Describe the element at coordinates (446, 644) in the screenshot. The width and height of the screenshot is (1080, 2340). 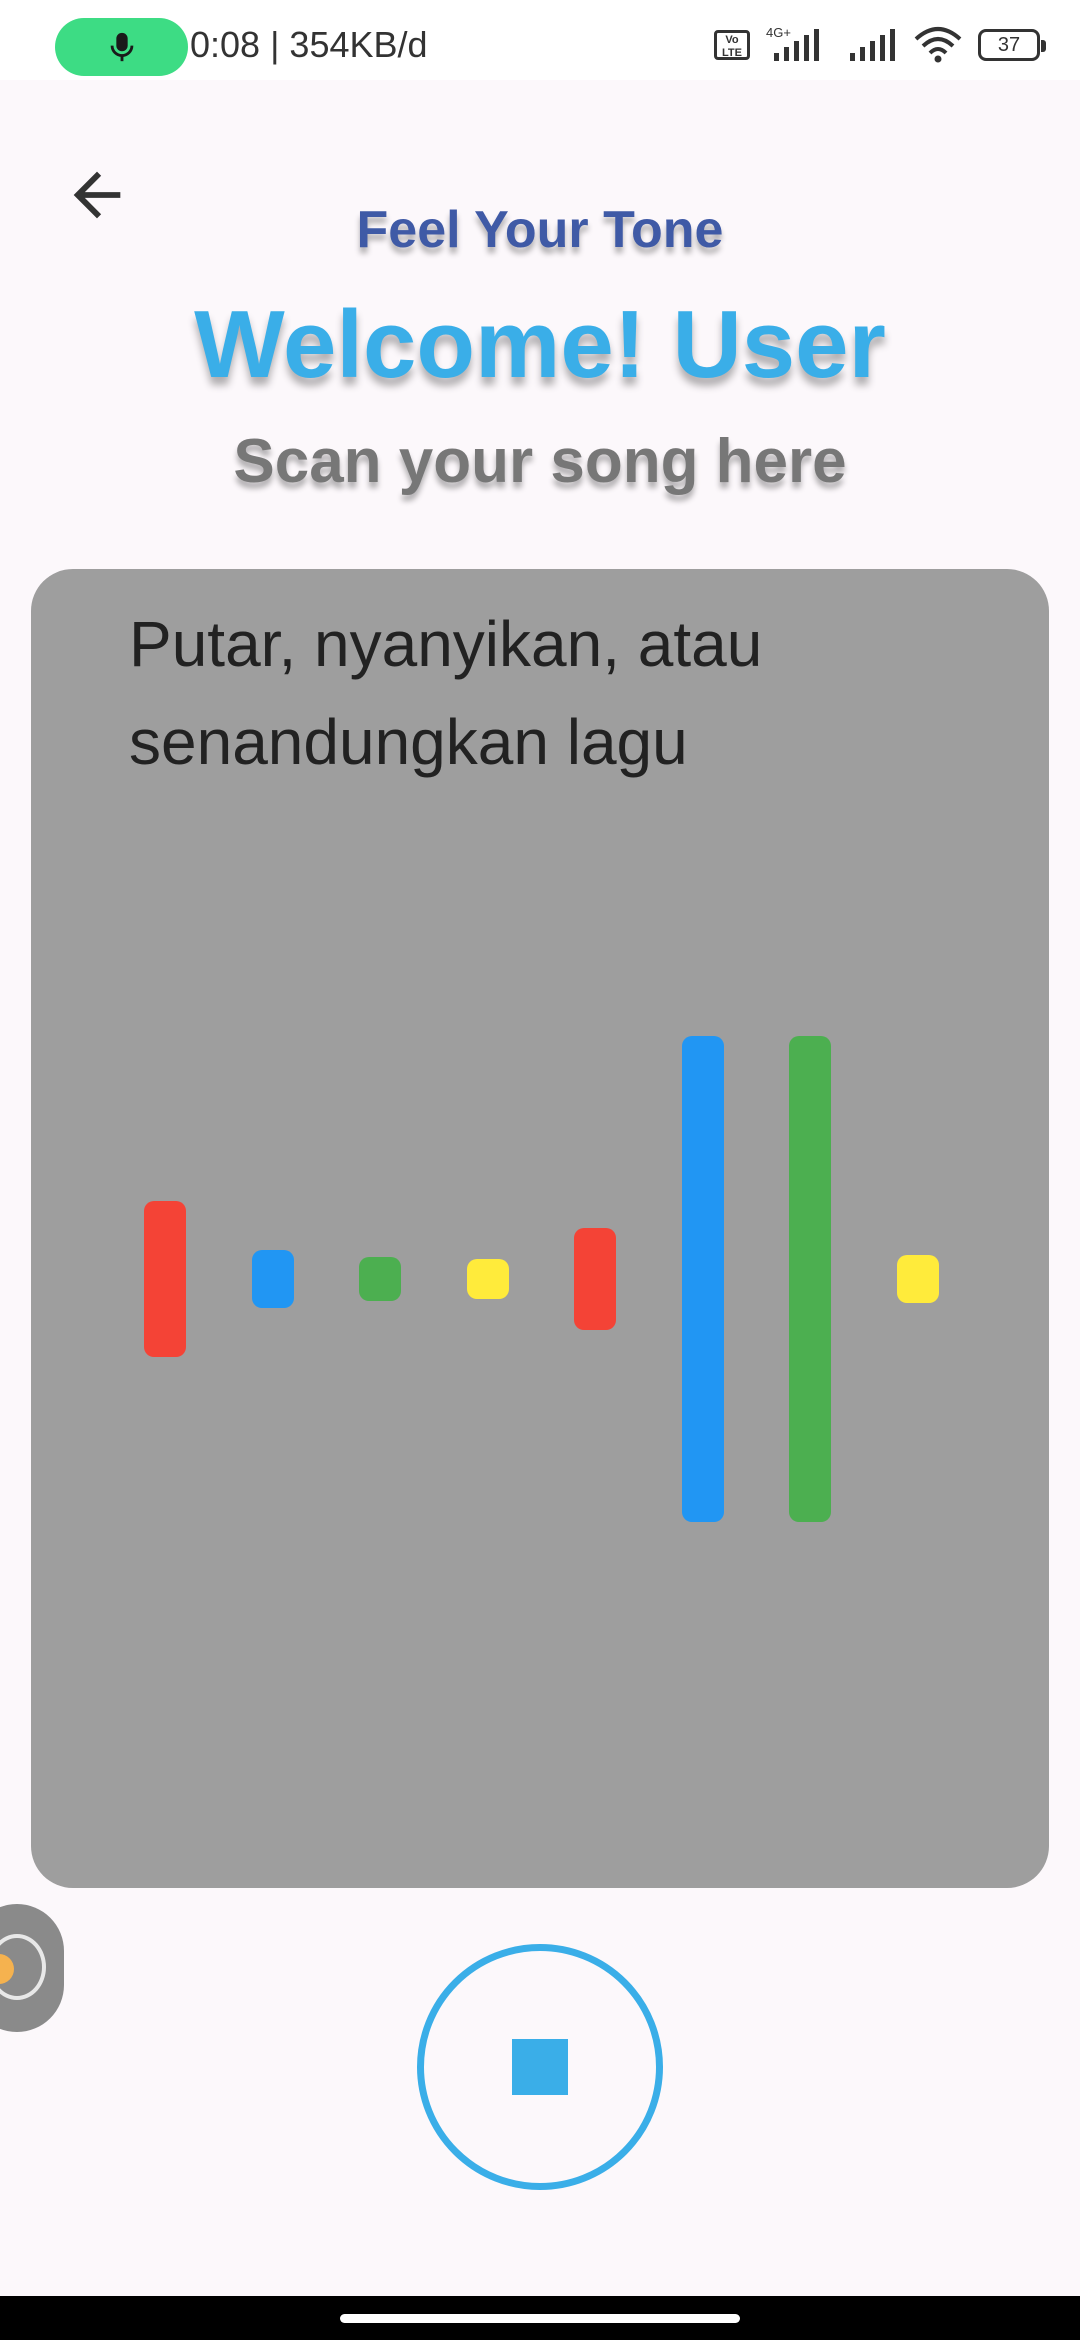
I see `prompt-text-line1: Putar, nyanyikan, atau` at that location.